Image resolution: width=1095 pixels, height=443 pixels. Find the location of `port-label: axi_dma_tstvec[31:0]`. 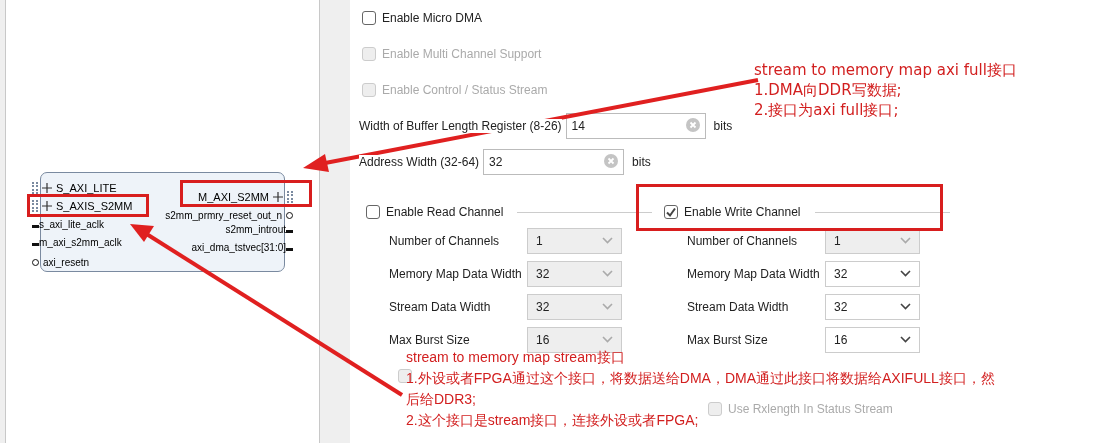

port-label: axi_dma_tstvec[31:0] is located at coordinates (238, 247).